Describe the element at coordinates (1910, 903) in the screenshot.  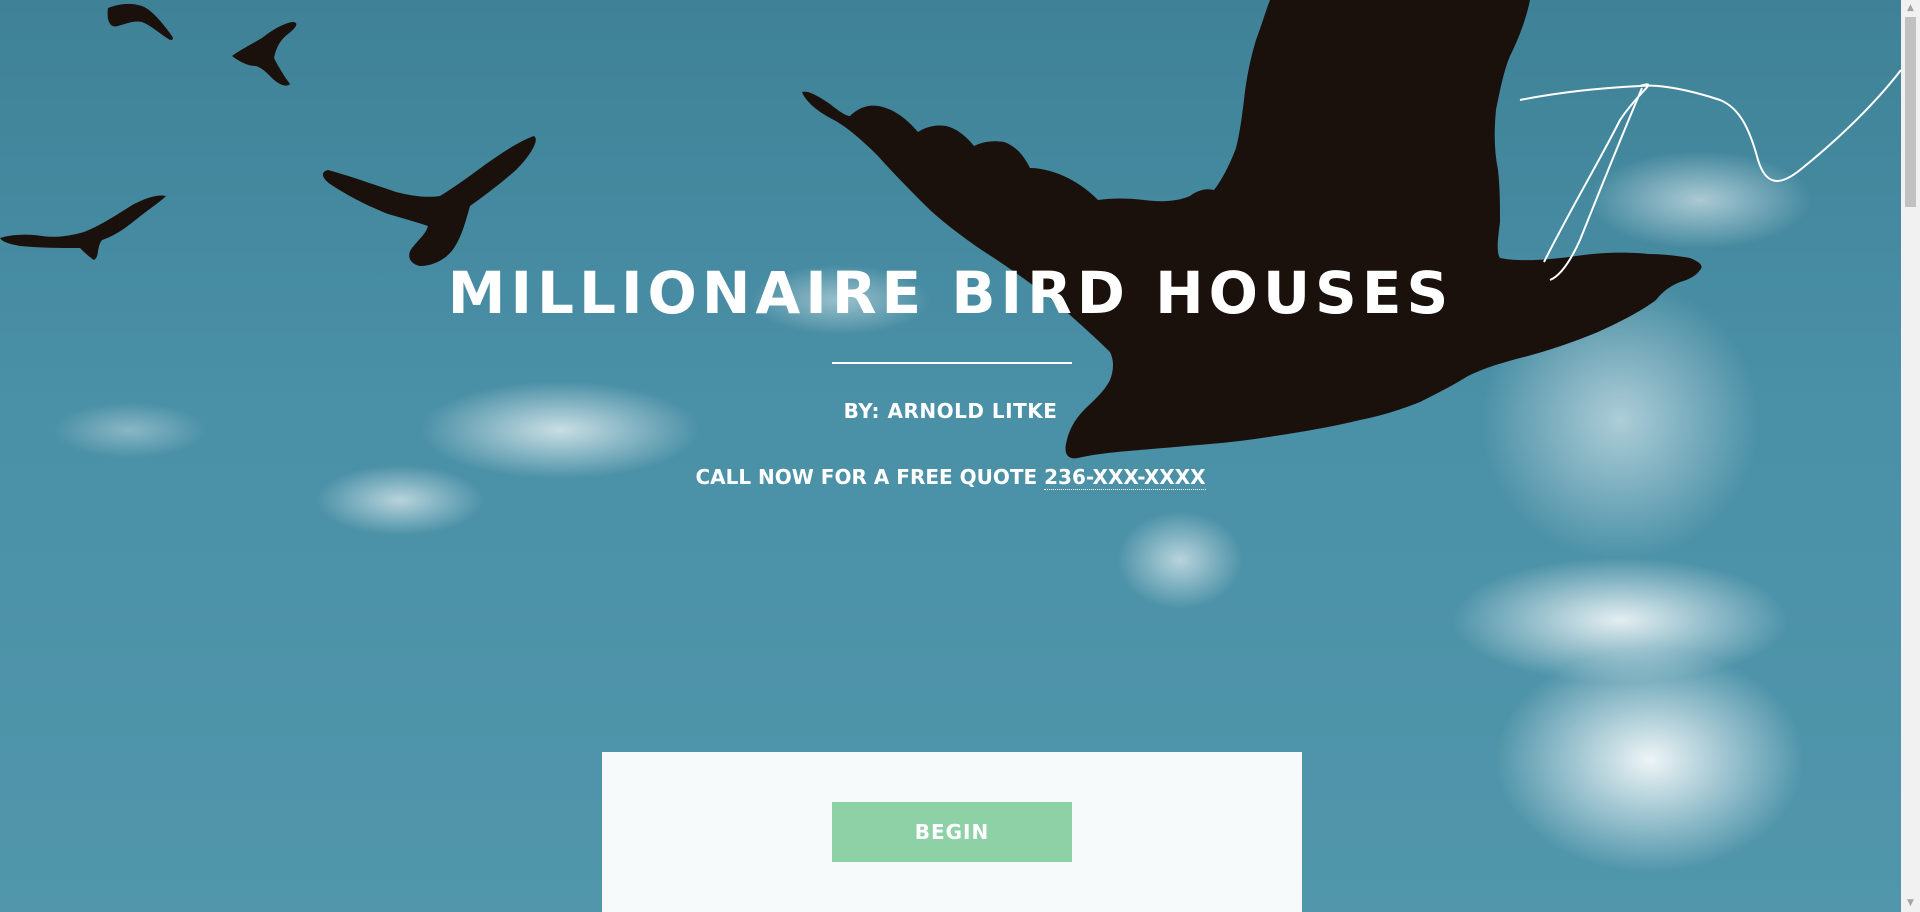
I see `scroll-down-arrow-icon: ▼` at that location.